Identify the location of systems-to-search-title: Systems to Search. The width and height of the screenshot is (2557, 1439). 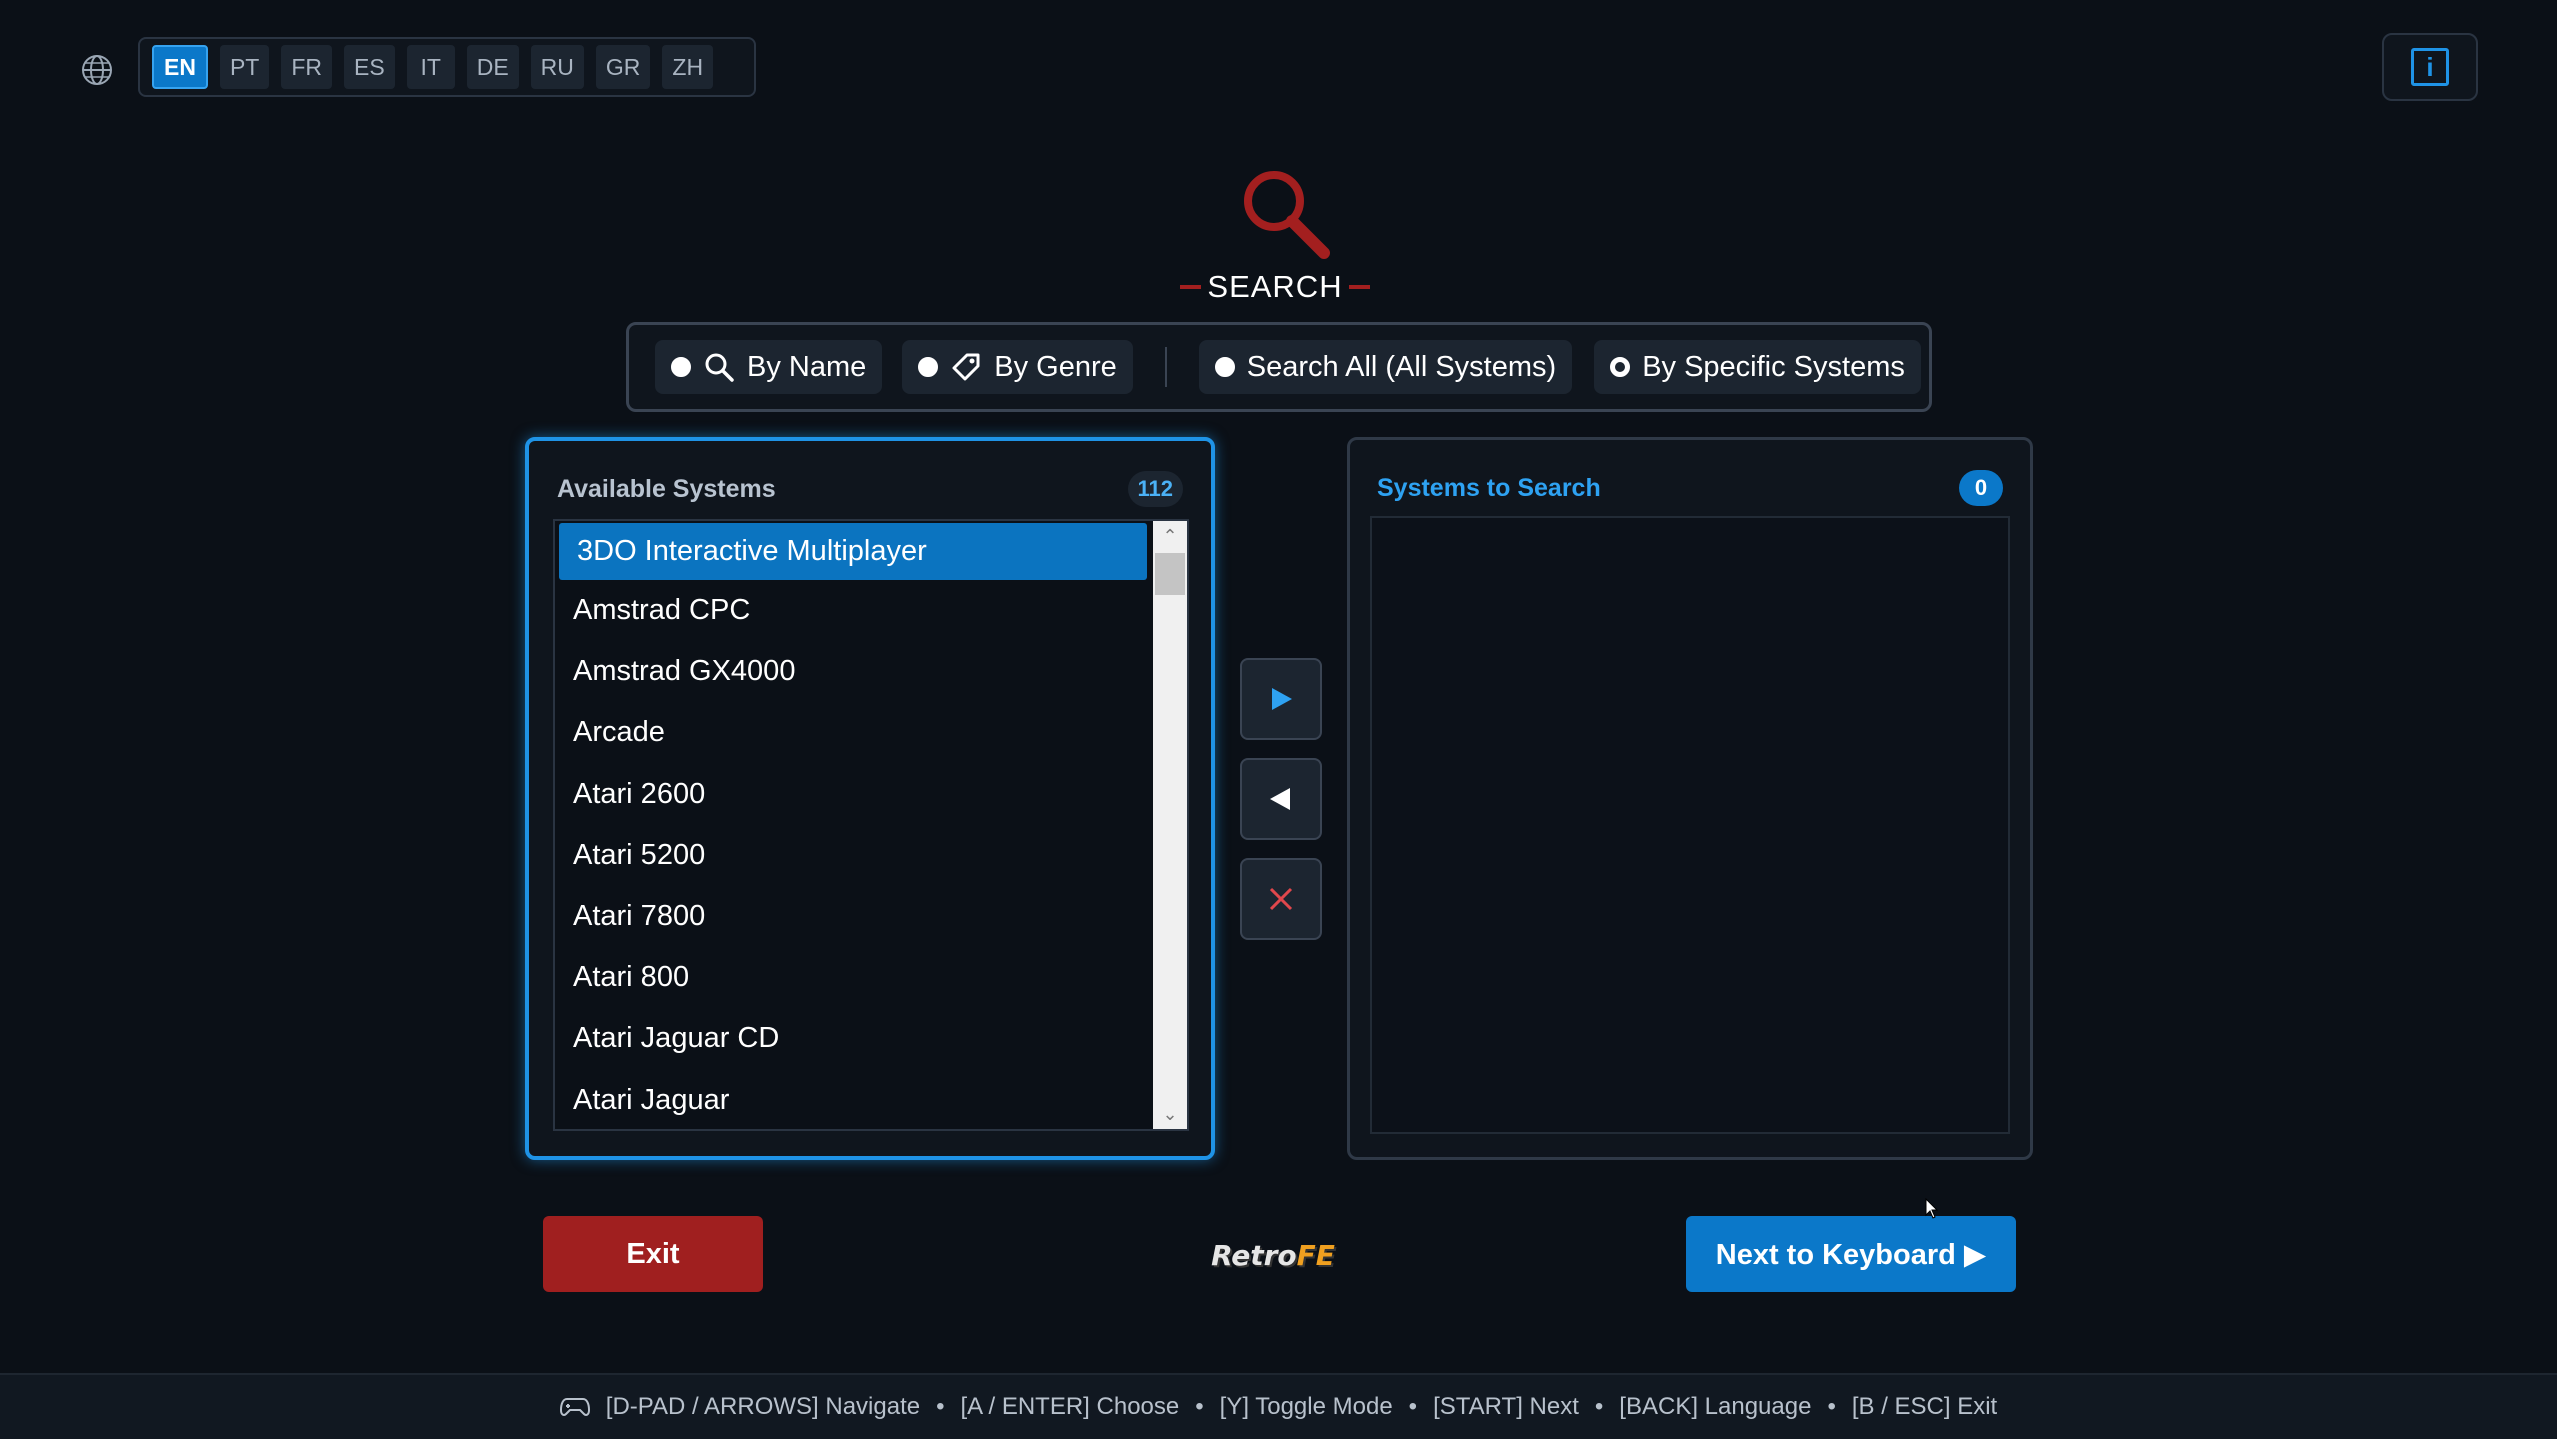
(1489, 487).